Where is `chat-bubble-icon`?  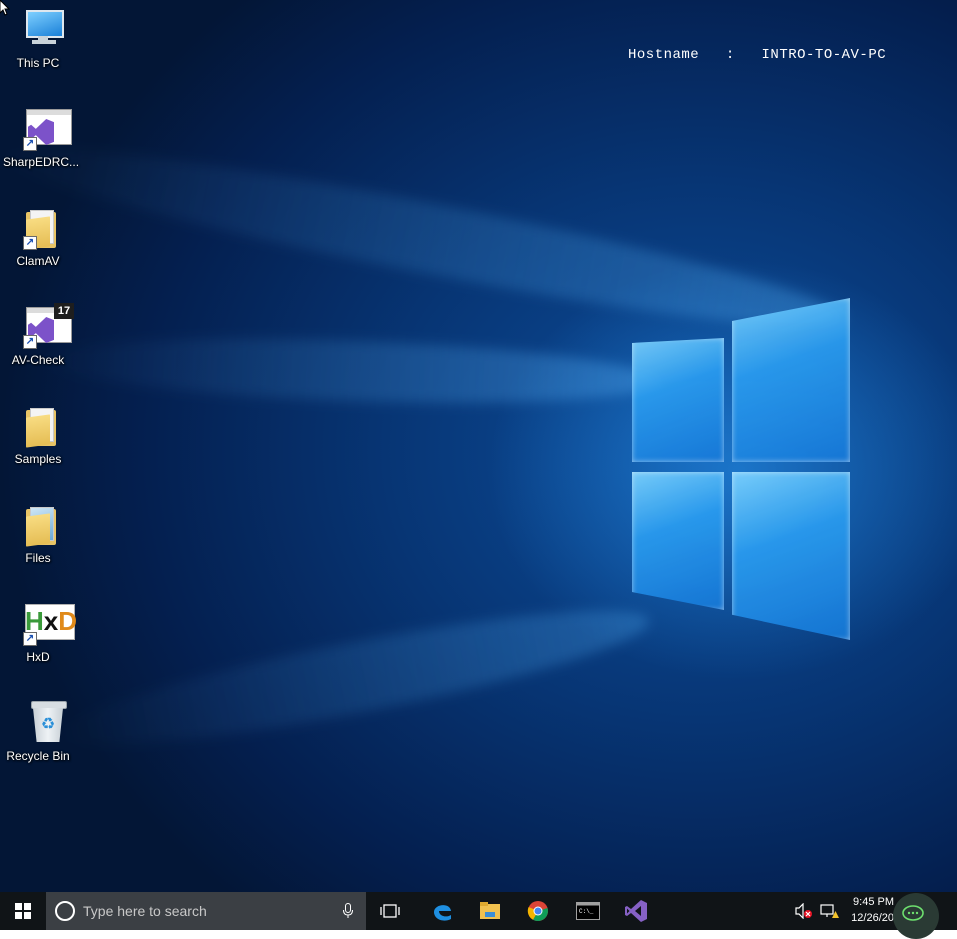 chat-bubble-icon is located at coordinates (913, 913).